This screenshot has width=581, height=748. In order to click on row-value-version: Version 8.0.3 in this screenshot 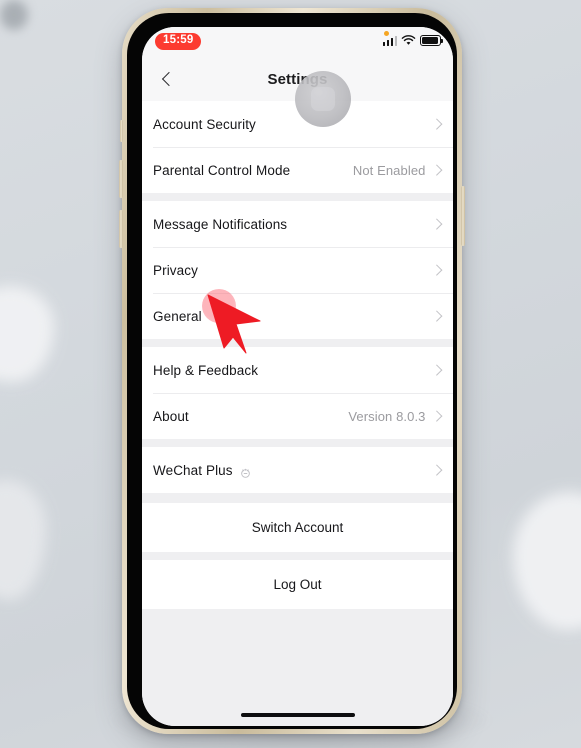, I will do `click(387, 416)`.